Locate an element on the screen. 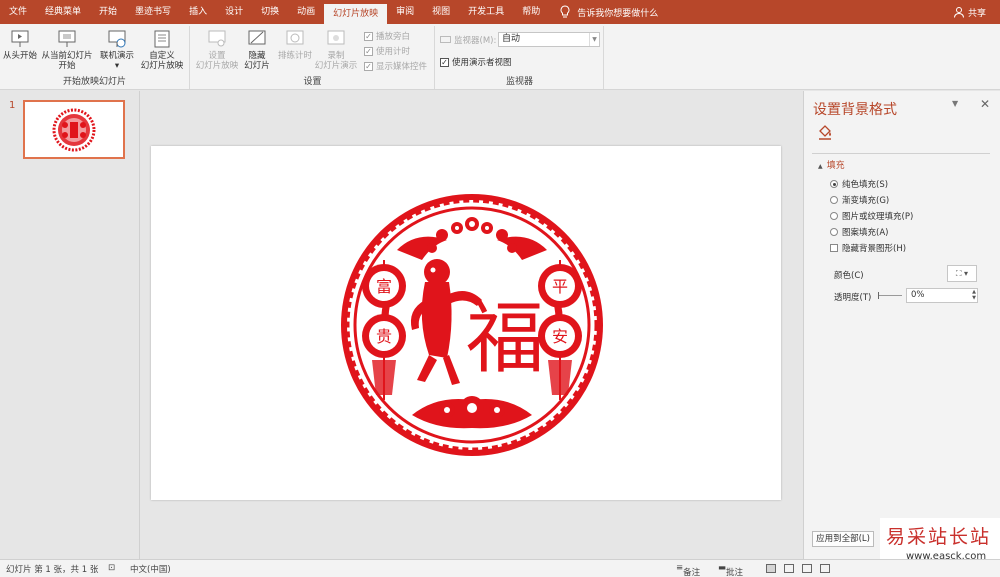 The image size is (1000, 577). apply-to-all-button: 应用到全部(L) is located at coordinates (843, 539).